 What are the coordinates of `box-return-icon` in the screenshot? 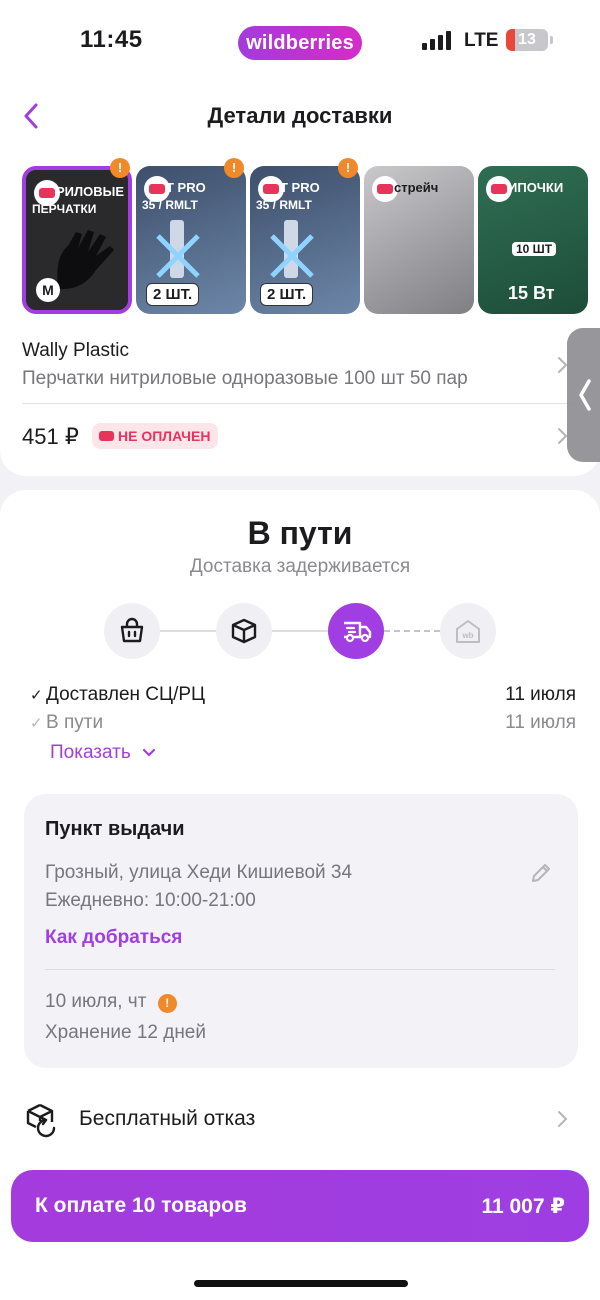 It's located at (41, 1120).